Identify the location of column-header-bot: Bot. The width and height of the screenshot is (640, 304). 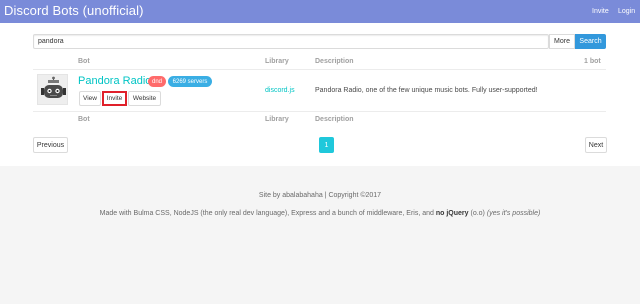
(84, 61).